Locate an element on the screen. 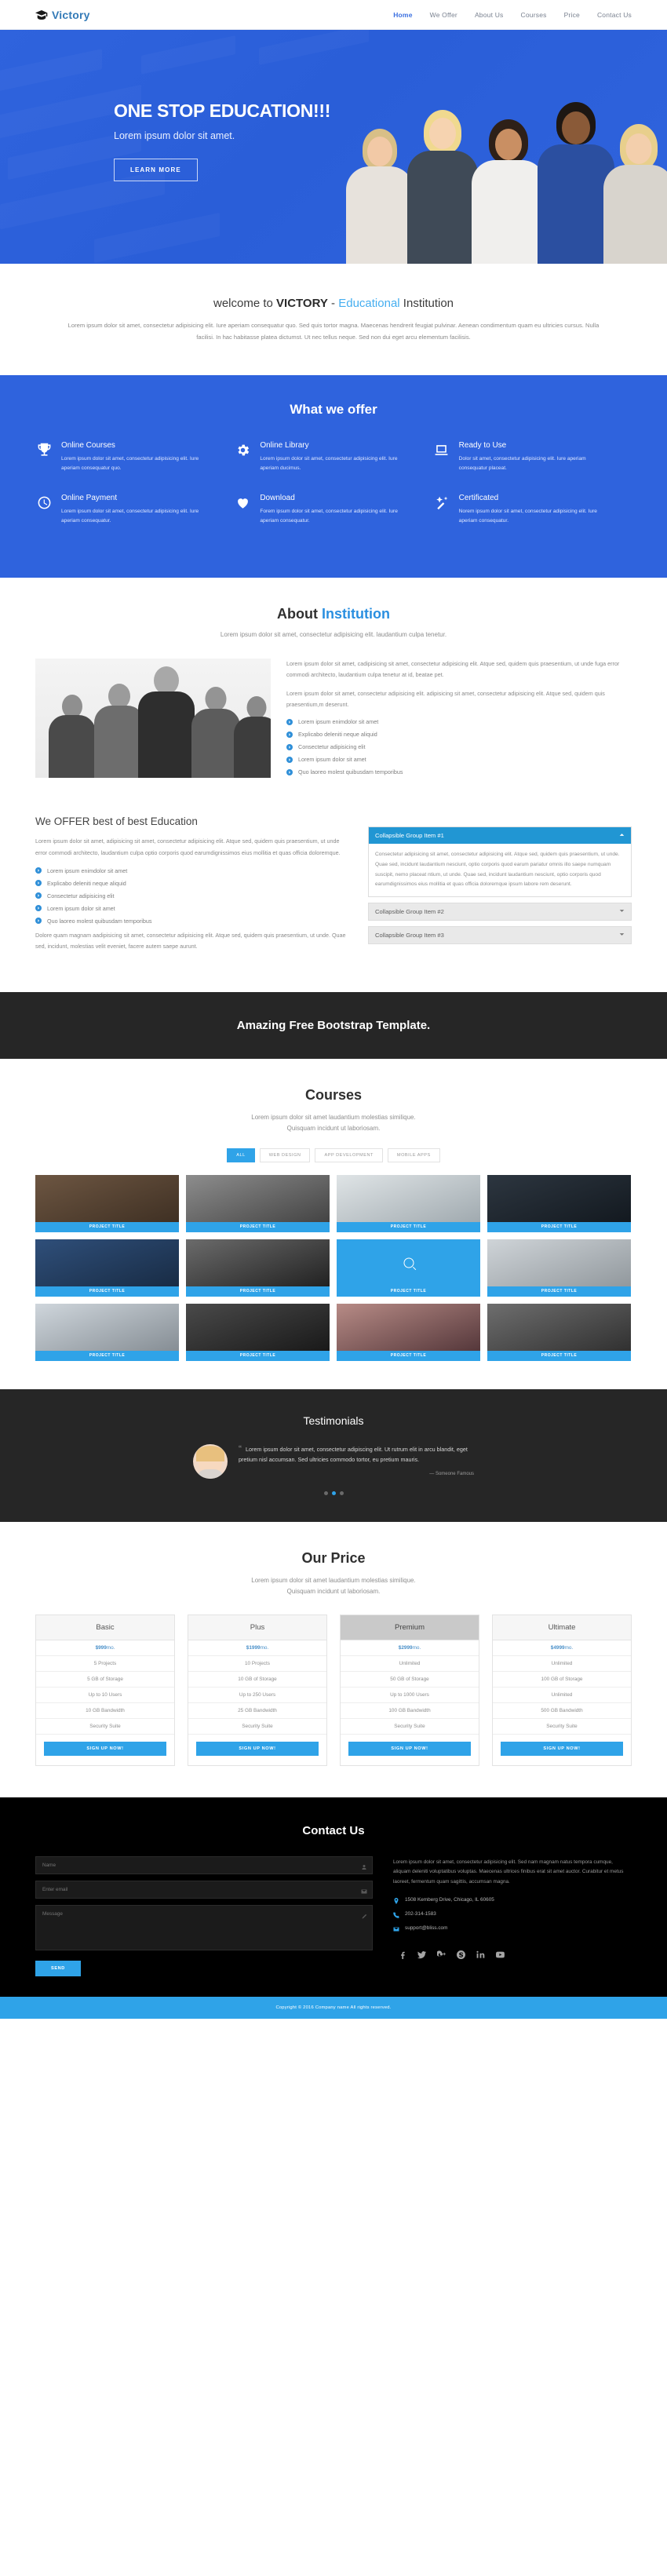 This screenshot has width=667, height=2576. accordion-header-1: Collapsible Group Item #1 is located at coordinates (500, 836).